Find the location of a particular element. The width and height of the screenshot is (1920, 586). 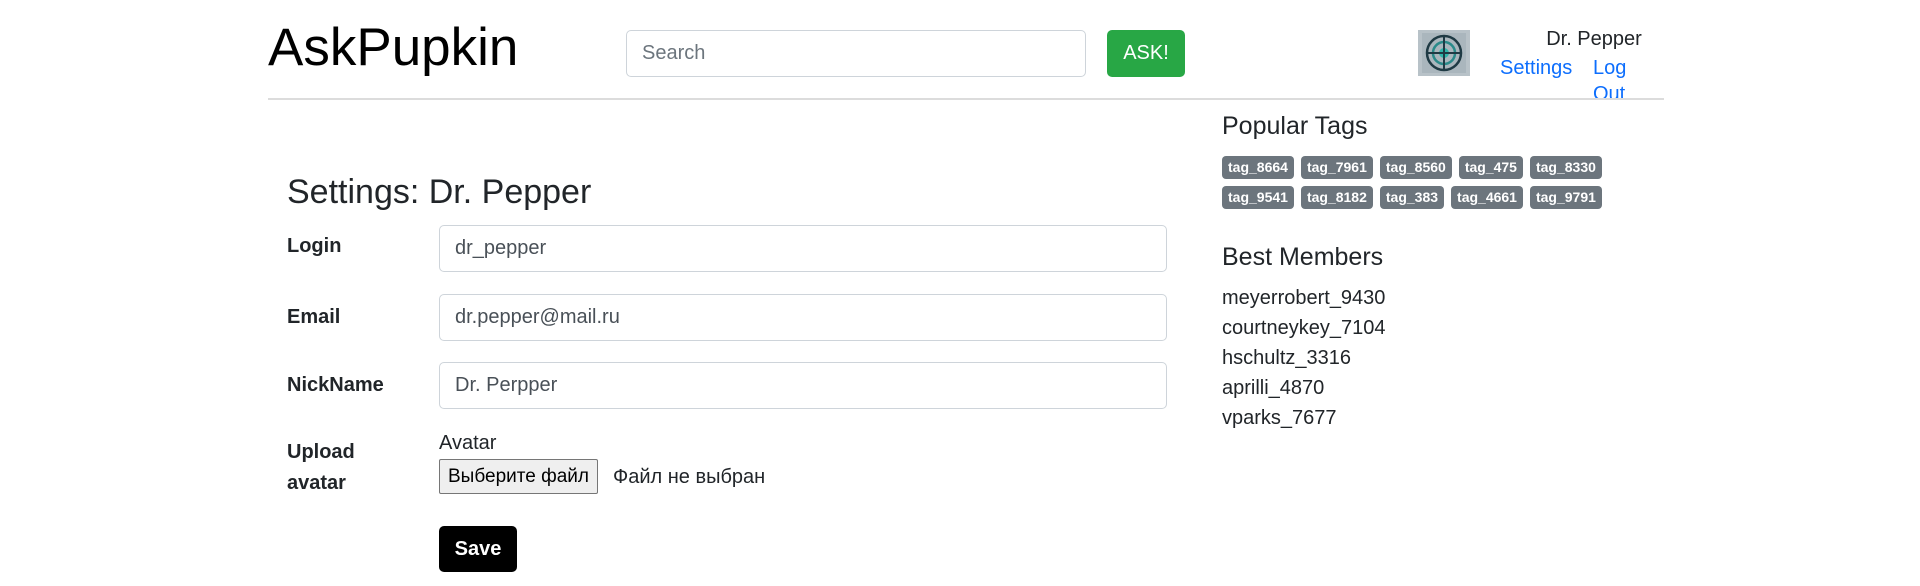

settings-link: Settings is located at coordinates (1536, 68).